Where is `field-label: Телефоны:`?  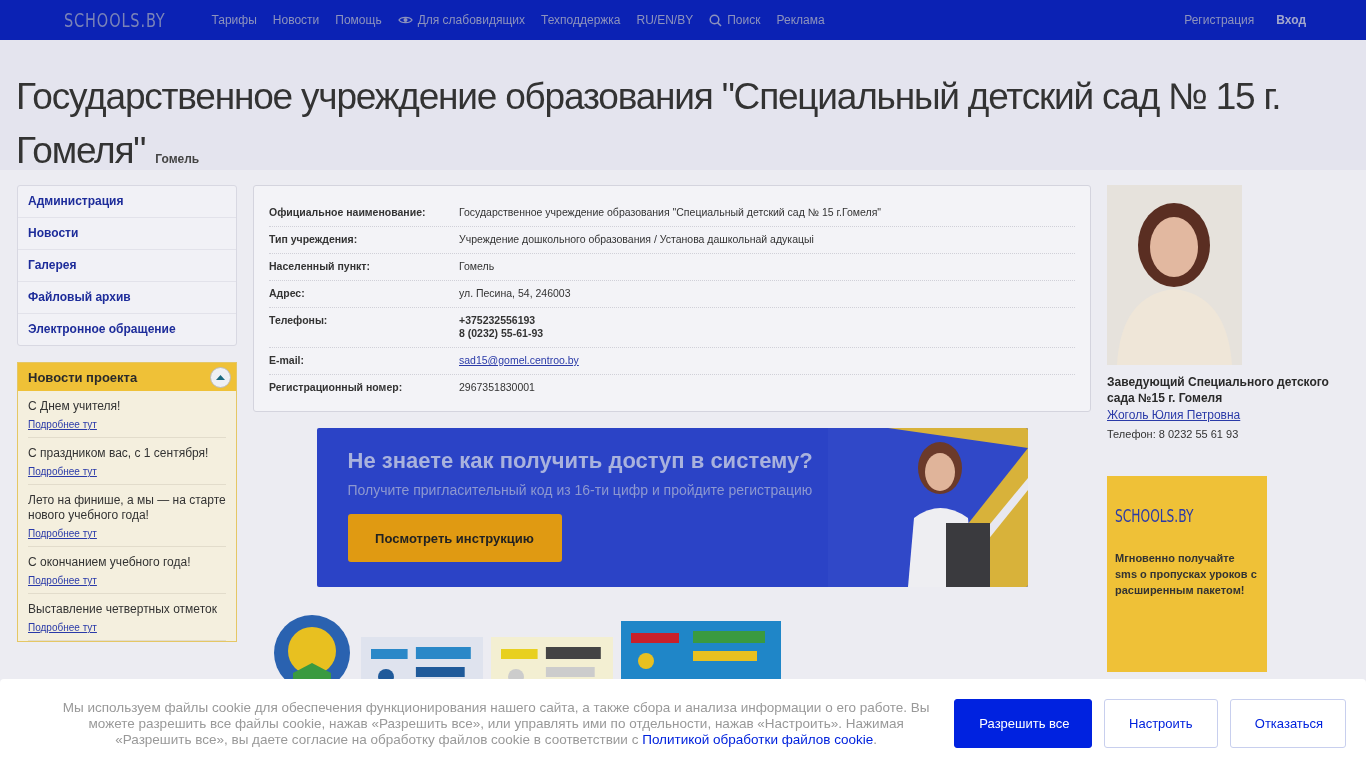
field-label: Телефоны: is located at coordinates (299, 321).